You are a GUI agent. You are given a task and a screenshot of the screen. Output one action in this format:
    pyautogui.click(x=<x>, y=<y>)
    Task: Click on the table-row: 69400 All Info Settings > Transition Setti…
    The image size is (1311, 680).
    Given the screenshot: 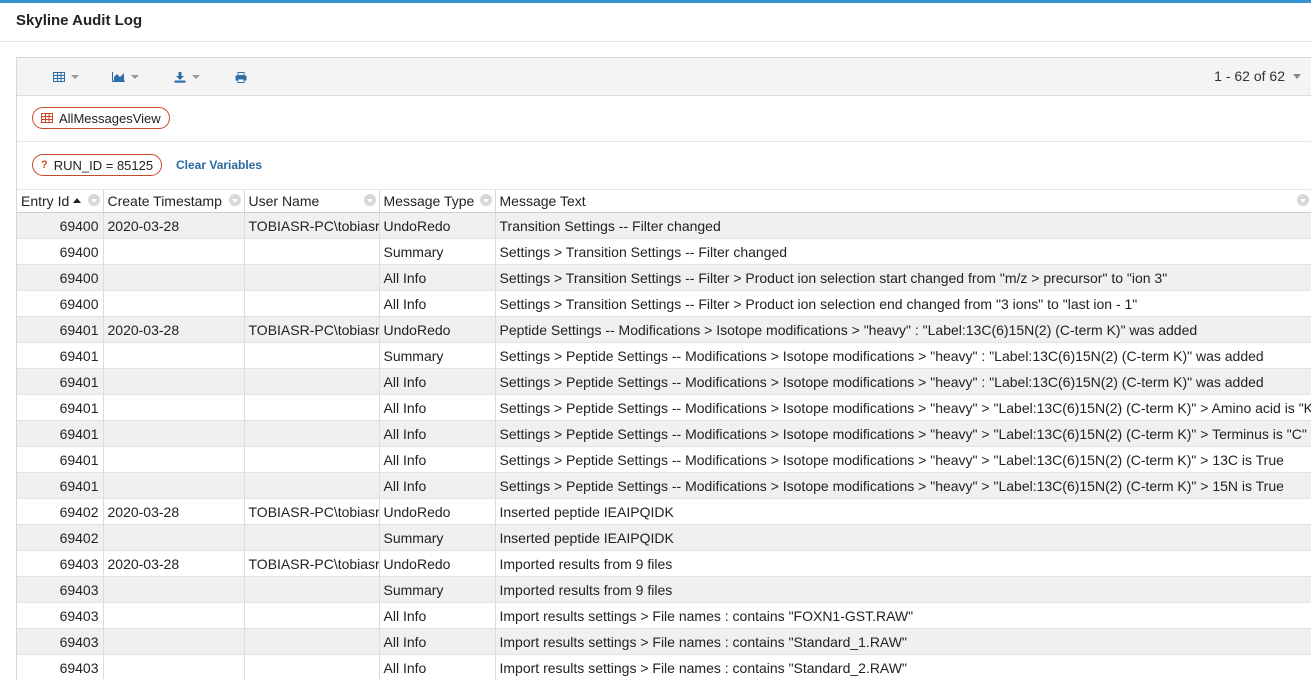 What is the action you would take?
    pyautogui.click(x=664, y=277)
    